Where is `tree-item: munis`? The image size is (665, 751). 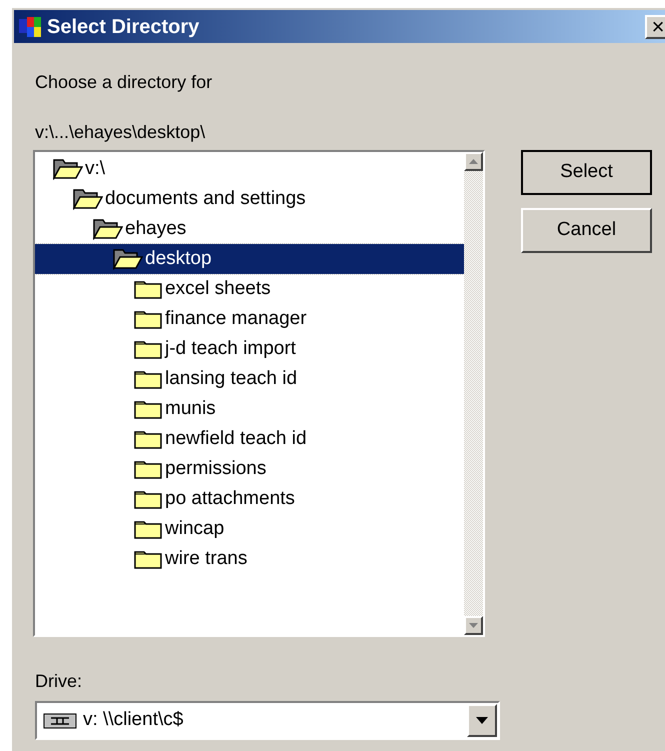
tree-item: munis is located at coordinates (249, 409).